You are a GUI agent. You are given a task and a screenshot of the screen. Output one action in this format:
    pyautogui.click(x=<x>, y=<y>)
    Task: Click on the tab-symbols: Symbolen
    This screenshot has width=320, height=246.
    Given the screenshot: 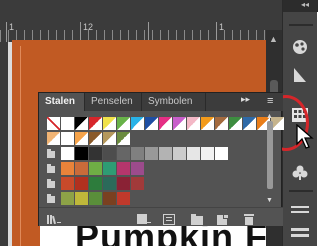 What is the action you would take?
    pyautogui.click(x=174, y=102)
    